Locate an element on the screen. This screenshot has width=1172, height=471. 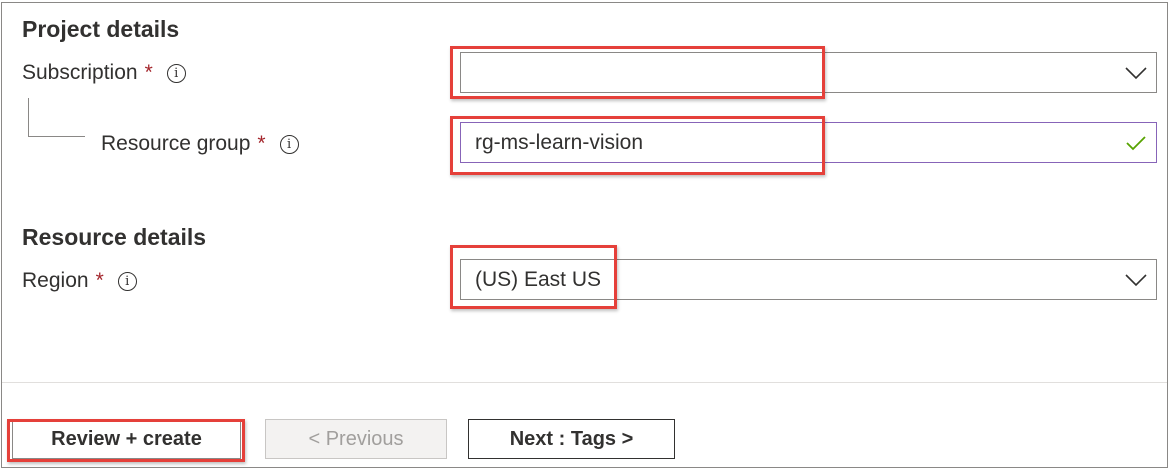
subscription-label: Subscription is located at coordinates (80, 72).